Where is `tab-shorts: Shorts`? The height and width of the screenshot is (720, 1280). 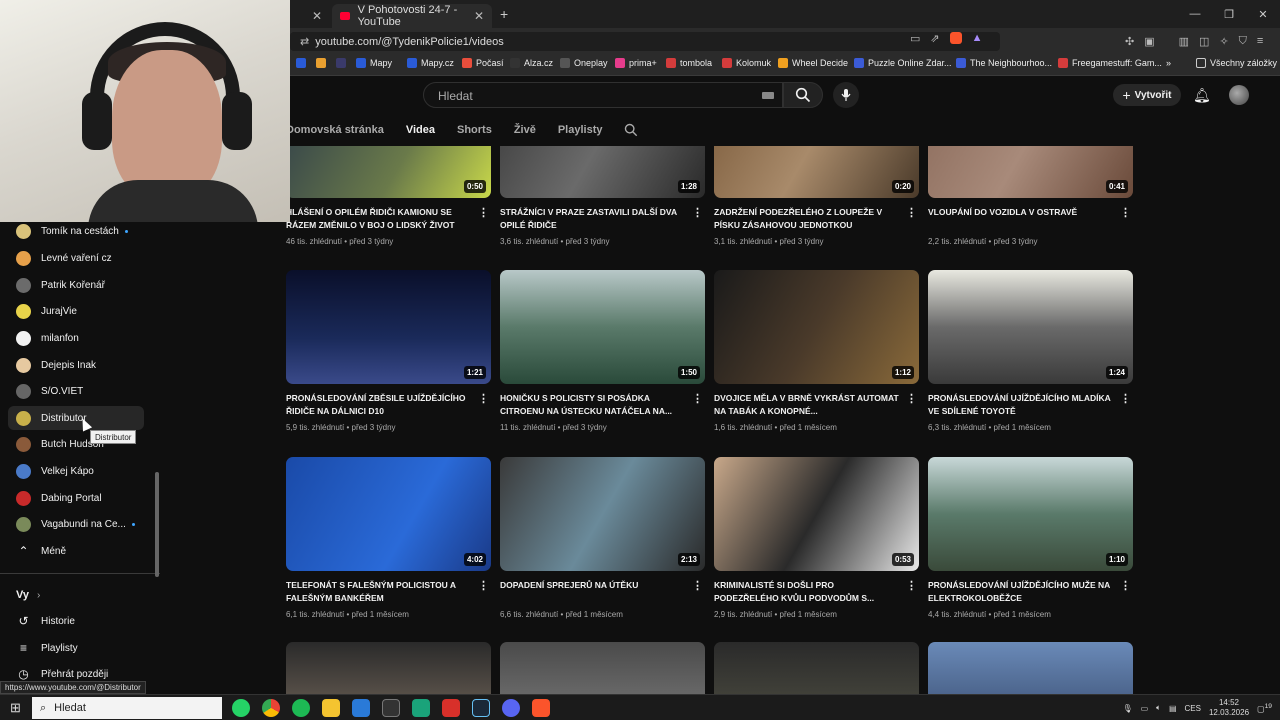
tab-shorts: Shorts is located at coordinates (474, 130).